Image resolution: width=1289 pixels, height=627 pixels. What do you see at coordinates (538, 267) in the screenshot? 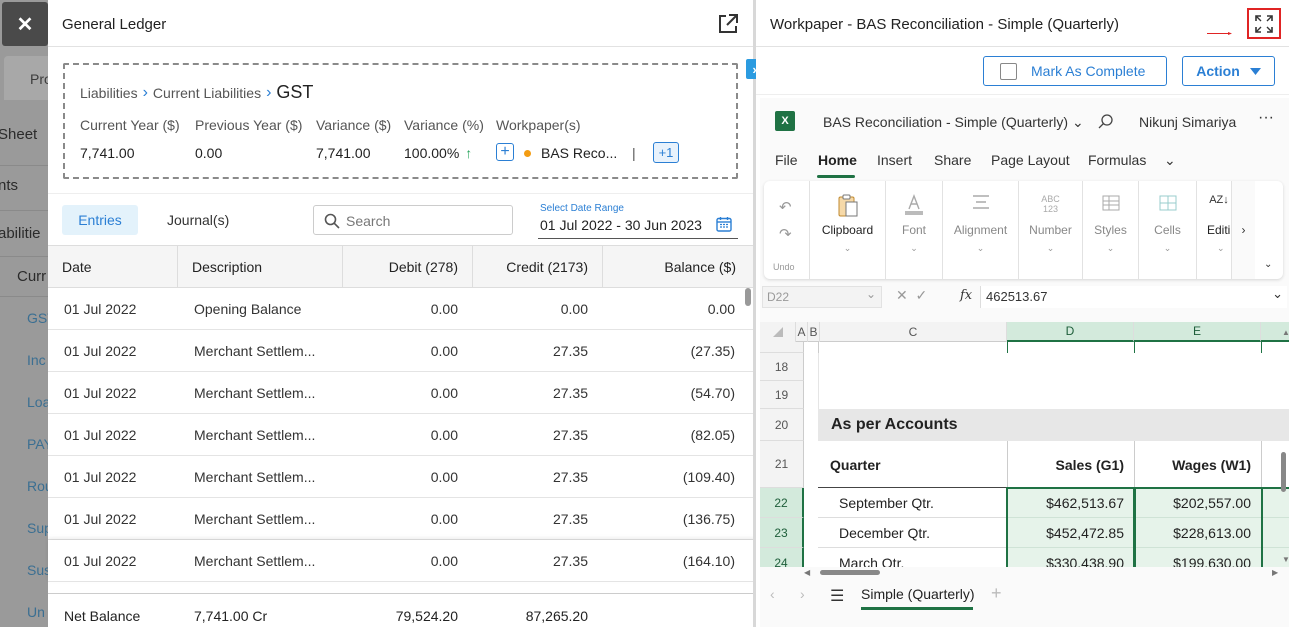
I see `col-credit: Credit (2173)` at bounding box center [538, 267].